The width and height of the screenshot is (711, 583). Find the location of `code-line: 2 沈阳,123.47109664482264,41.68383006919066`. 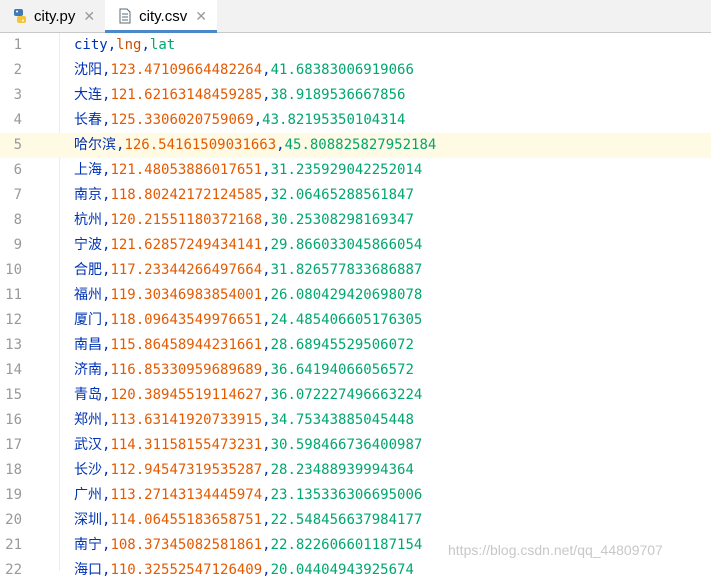

code-line: 2 沈阳,123.47109664482264,41.68383006919066 is located at coordinates (355, 70).